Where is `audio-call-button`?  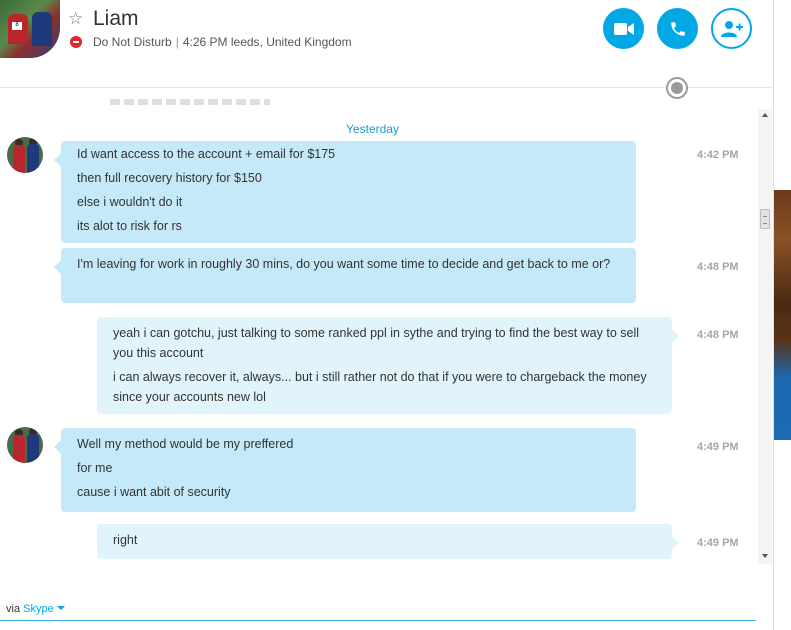
audio-call-button is located at coordinates (677, 28).